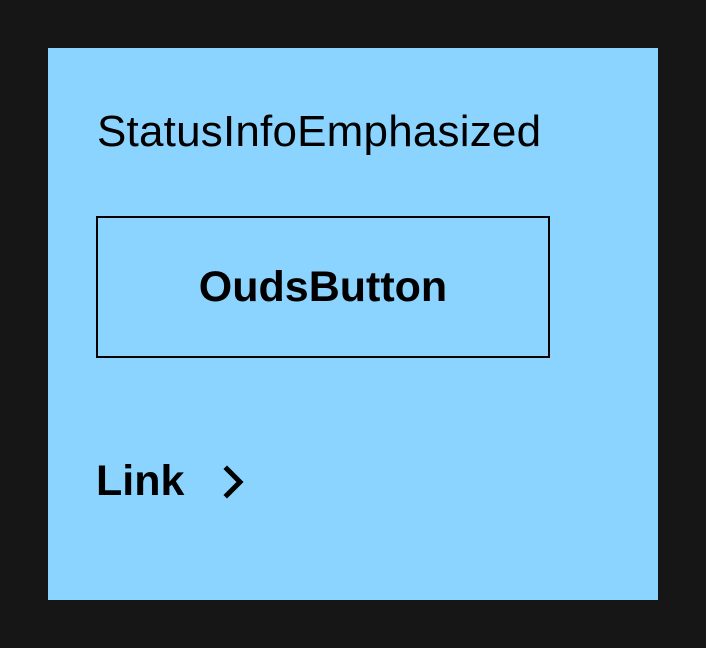 This screenshot has width=706, height=648. Describe the element at coordinates (323, 287) in the screenshot. I see `ouds-button: OudsButton` at that location.